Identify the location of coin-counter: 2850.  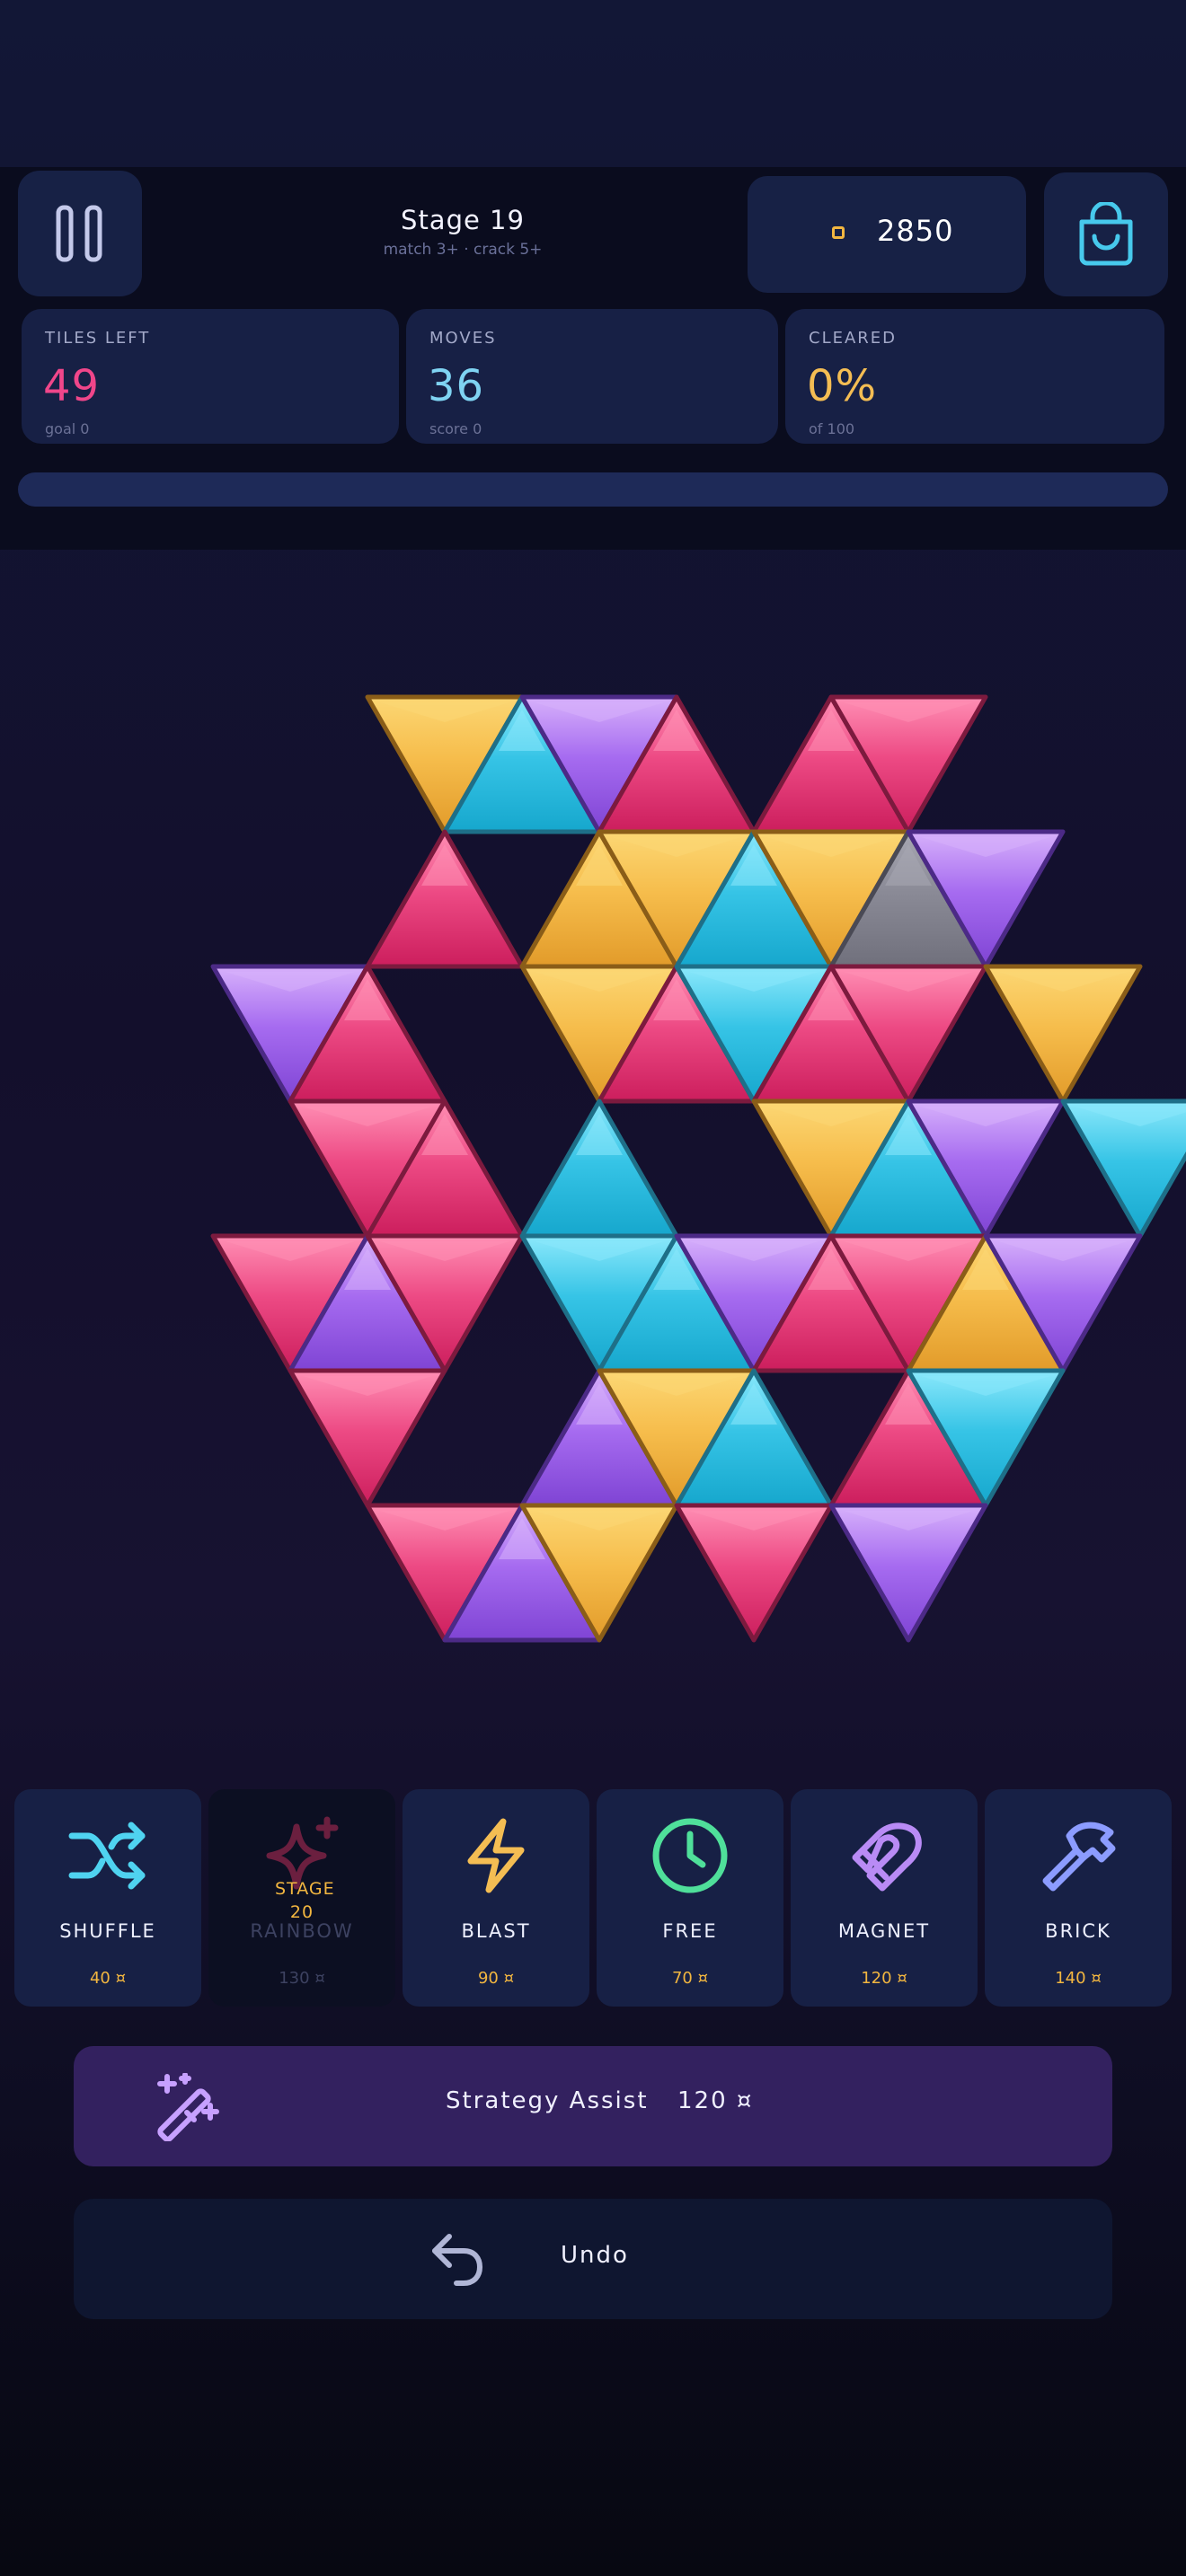
(887, 234).